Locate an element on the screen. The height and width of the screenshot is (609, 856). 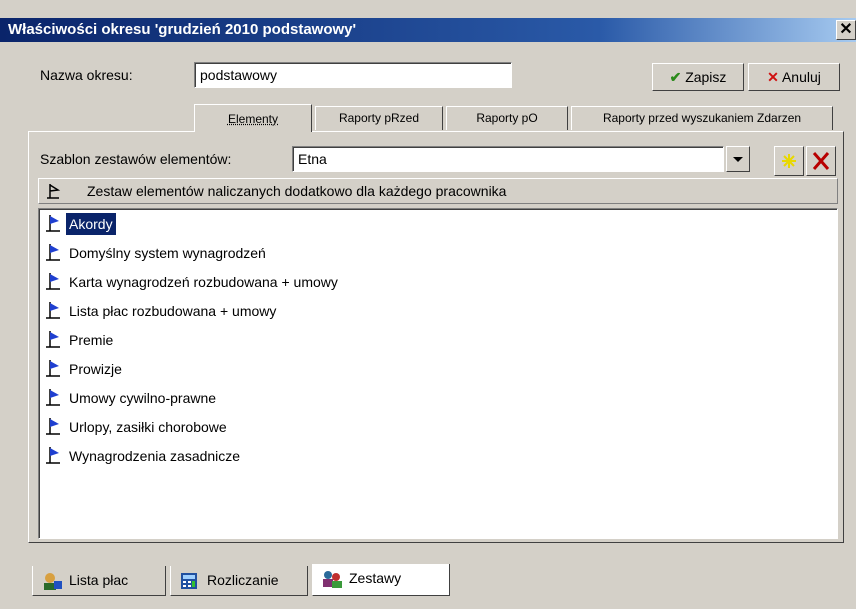
bottom-tab-zestawy: Zestawy is located at coordinates (381, 580).